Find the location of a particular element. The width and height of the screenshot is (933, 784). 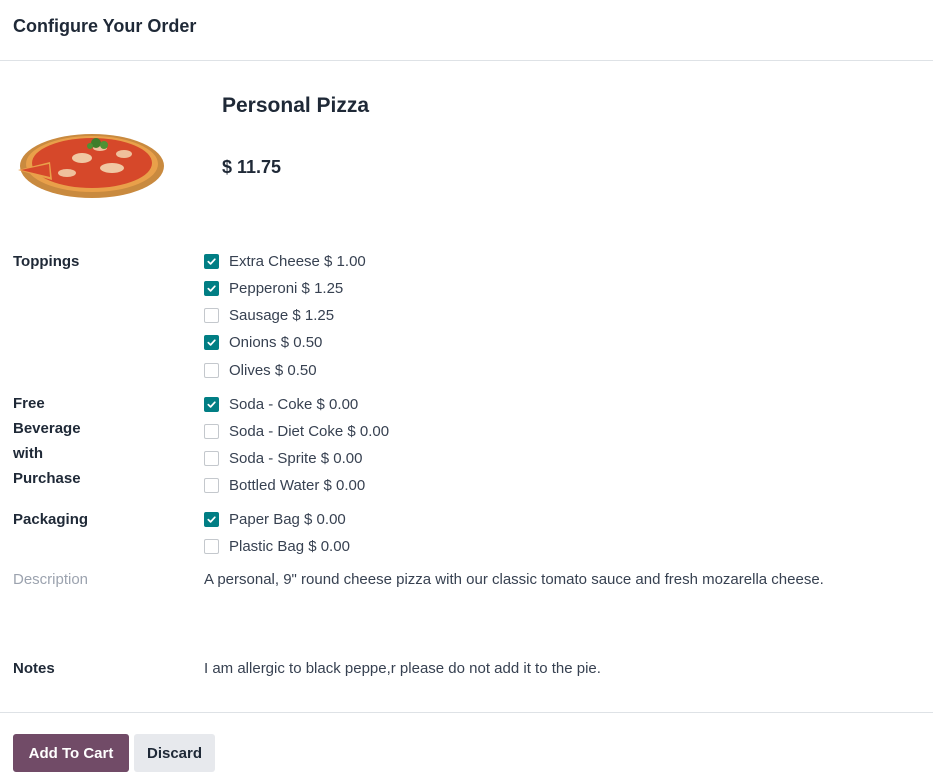

option-label: Soda - Sprite $ 0.00 is located at coordinates (296, 458).